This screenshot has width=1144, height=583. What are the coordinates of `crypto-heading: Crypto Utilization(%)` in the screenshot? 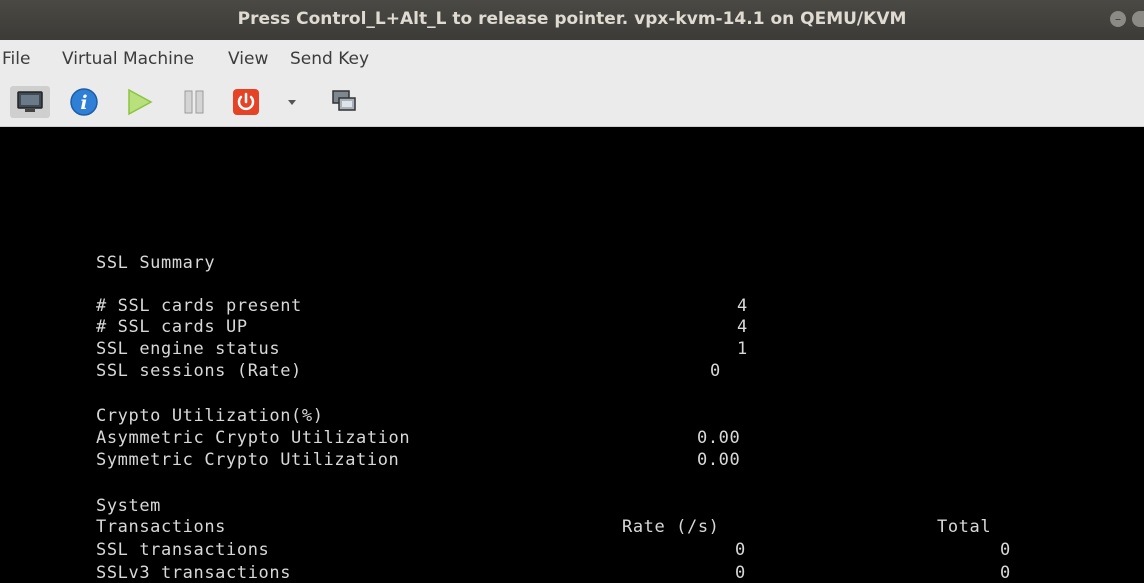 It's located at (210, 416).